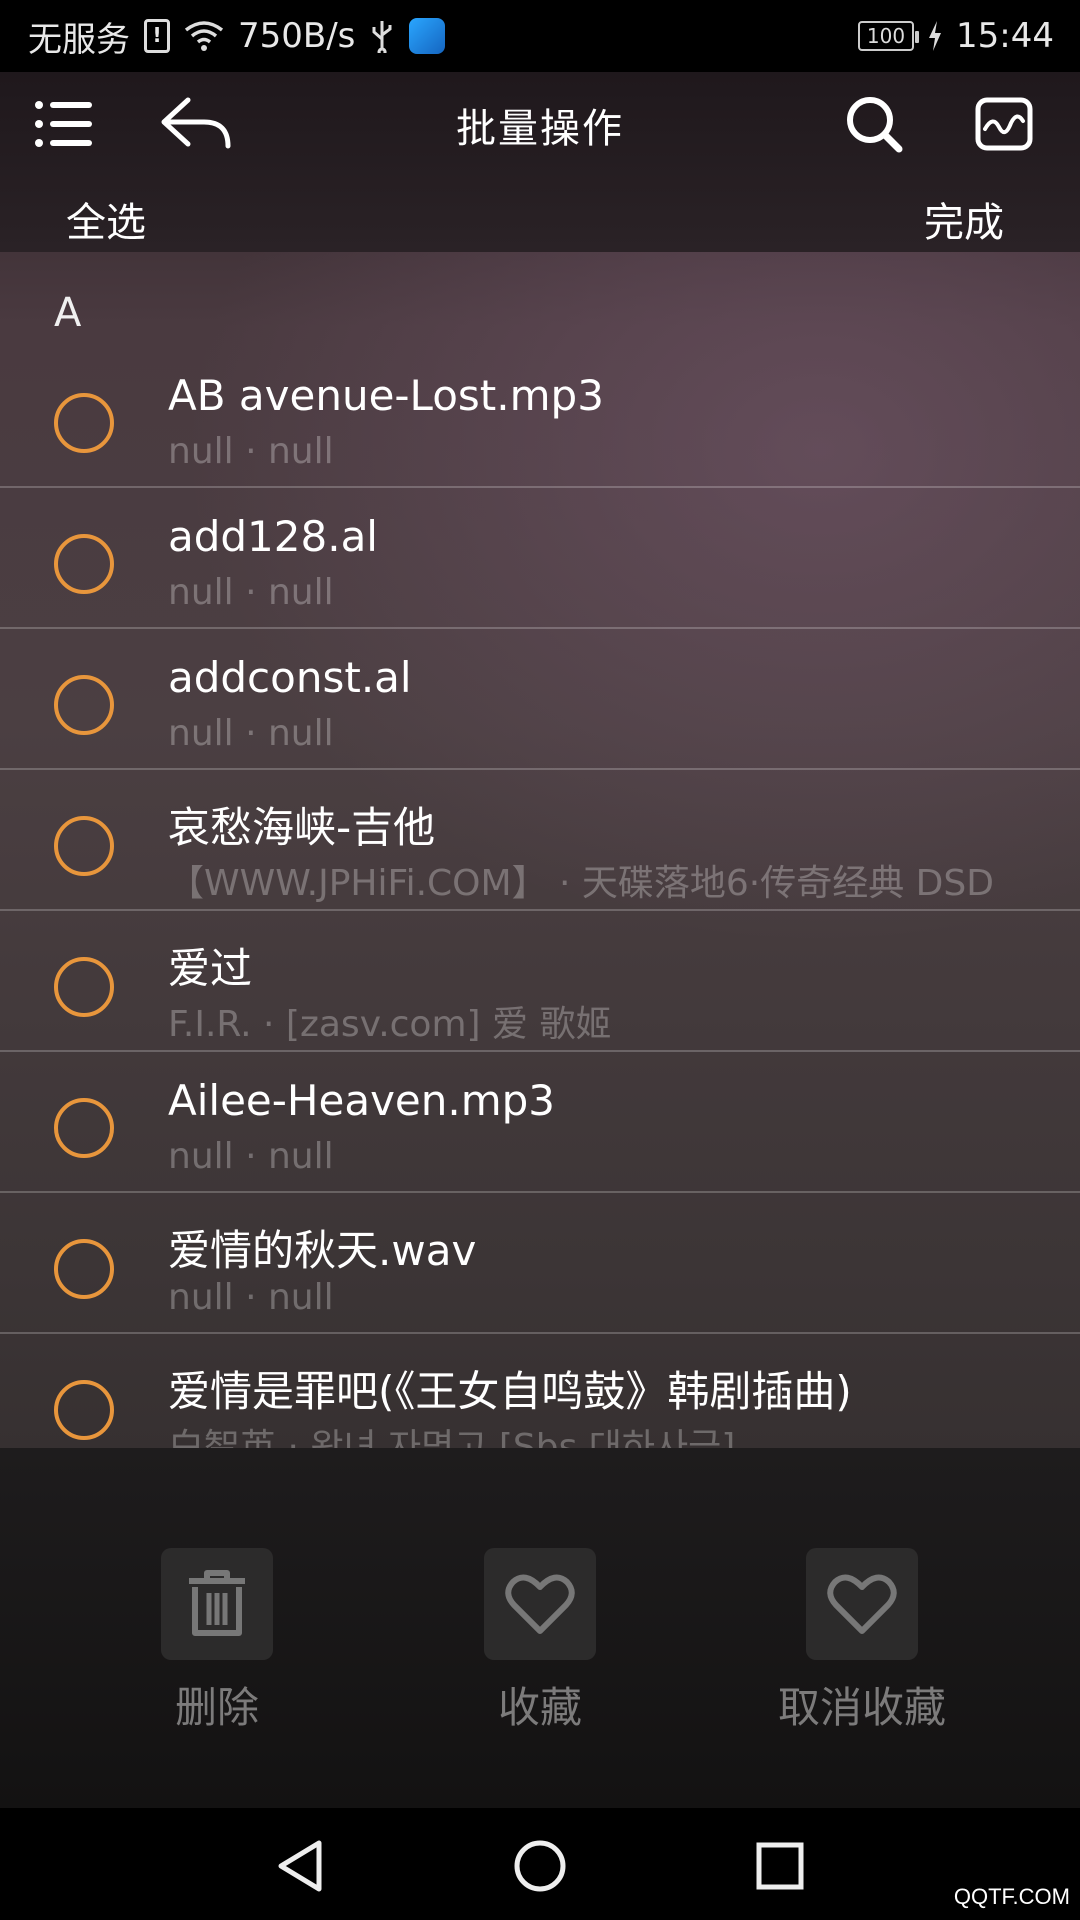 This screenshot has height=1920, width=1080. What do you see at coordinates (390, 1024) in the screenshot?
I see `song-subtitle: F.I.R. · [zasv.com] 爱 歌姬` at bounding box center [390, 1024].